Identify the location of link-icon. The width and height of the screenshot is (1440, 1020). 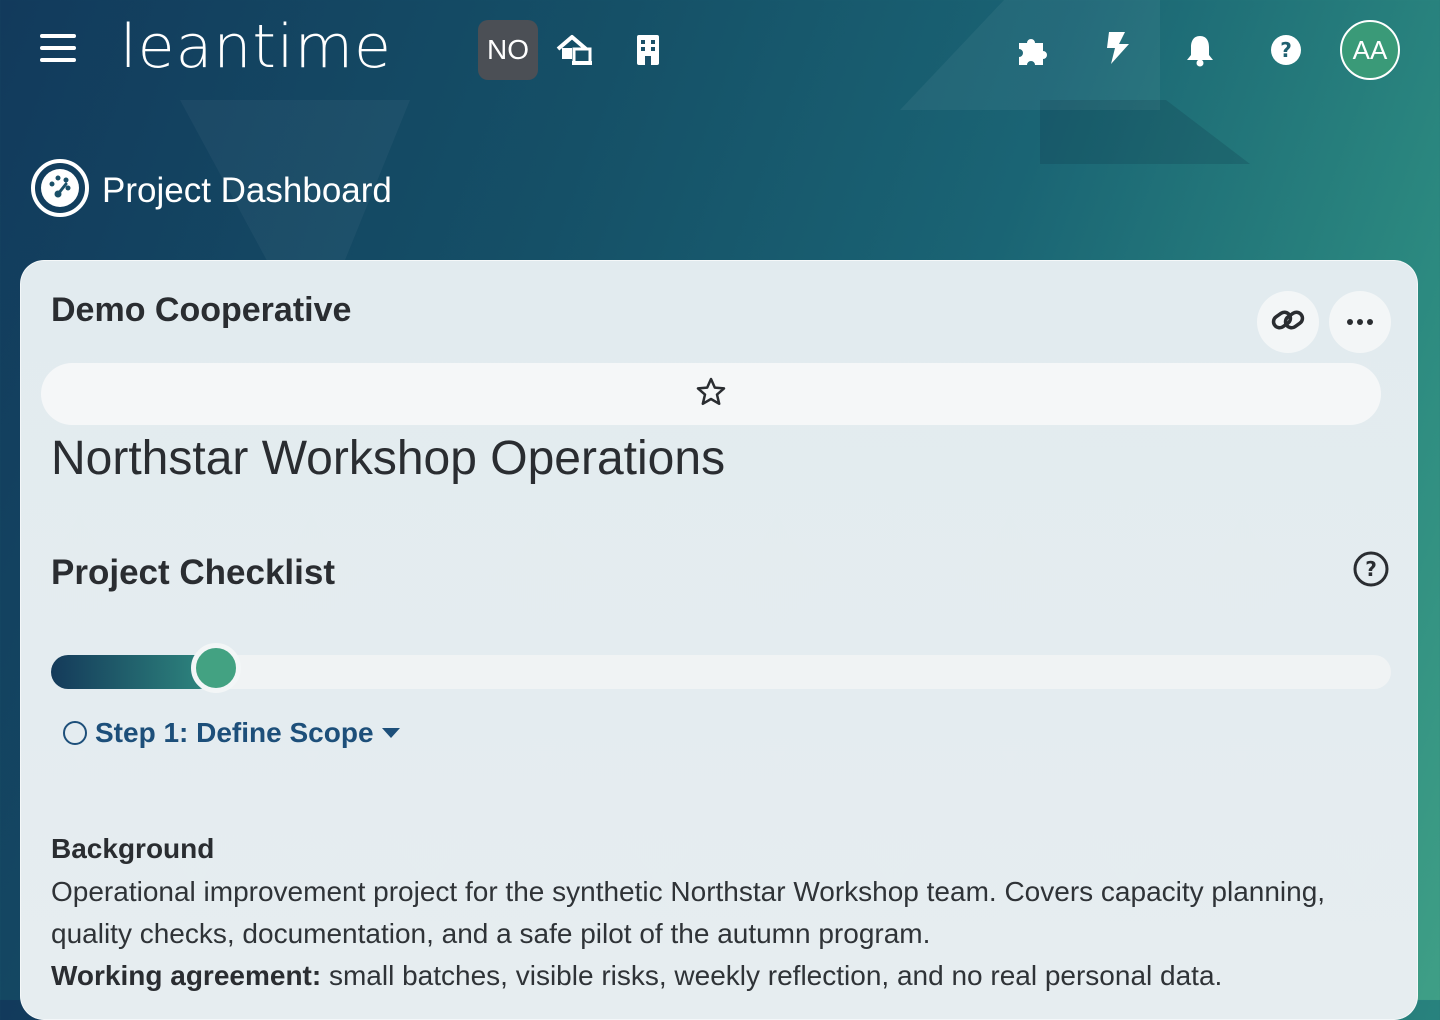
(1288, 322).